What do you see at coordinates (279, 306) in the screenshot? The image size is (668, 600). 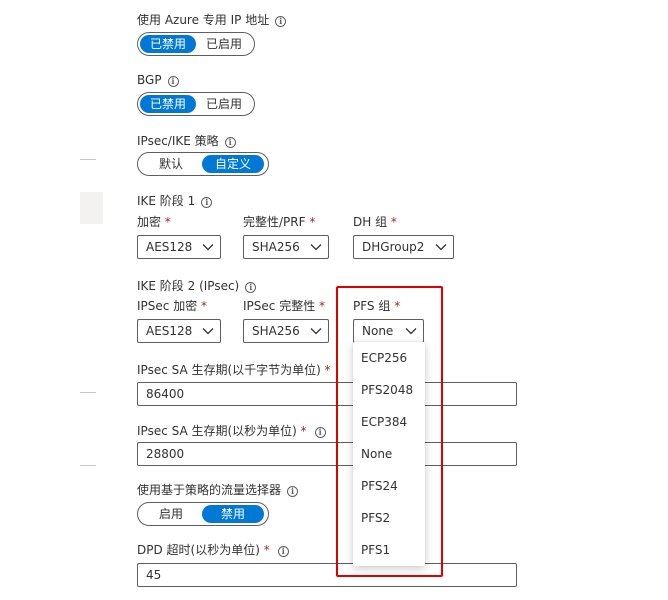 I see `label-text: IPSec 完整性` at bounding box center [279, 306].